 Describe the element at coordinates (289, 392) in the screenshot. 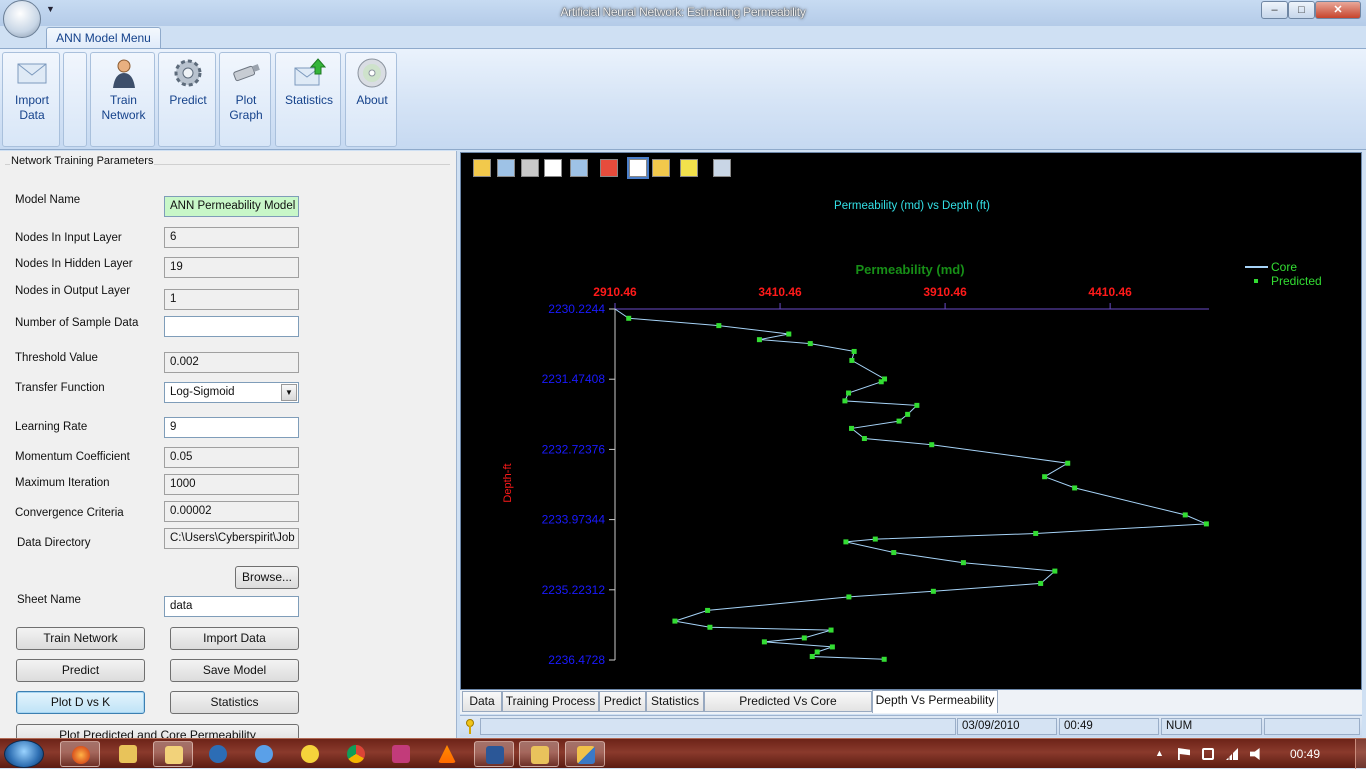

I see `chevron-down-icon: ▼` at that location.